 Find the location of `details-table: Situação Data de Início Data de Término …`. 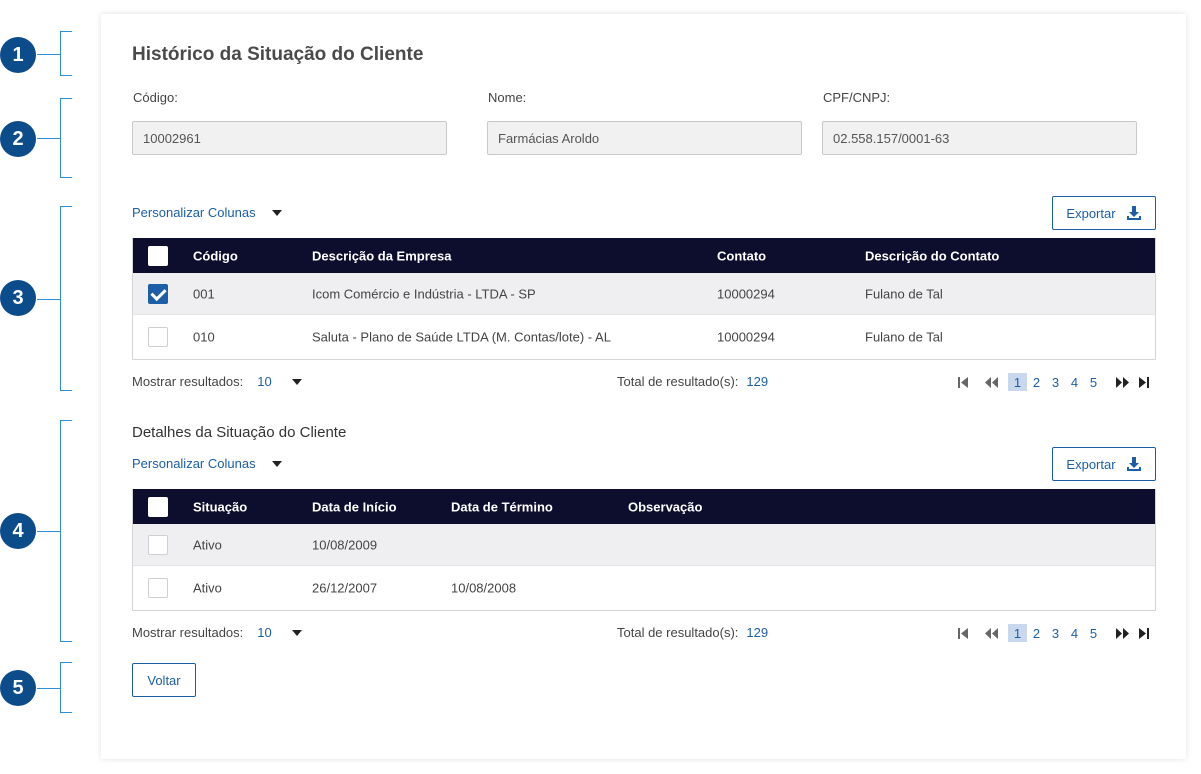

details-table: Situação Data de Início Data de Término … is located at coordinates (644, 550).